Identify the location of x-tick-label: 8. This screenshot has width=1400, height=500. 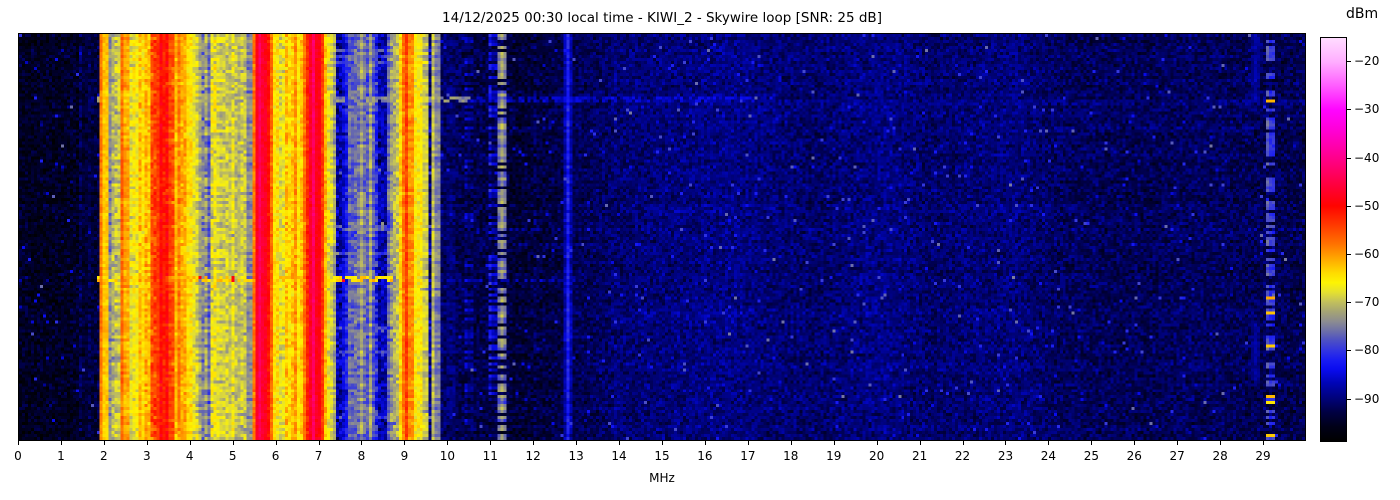
(361, 456).